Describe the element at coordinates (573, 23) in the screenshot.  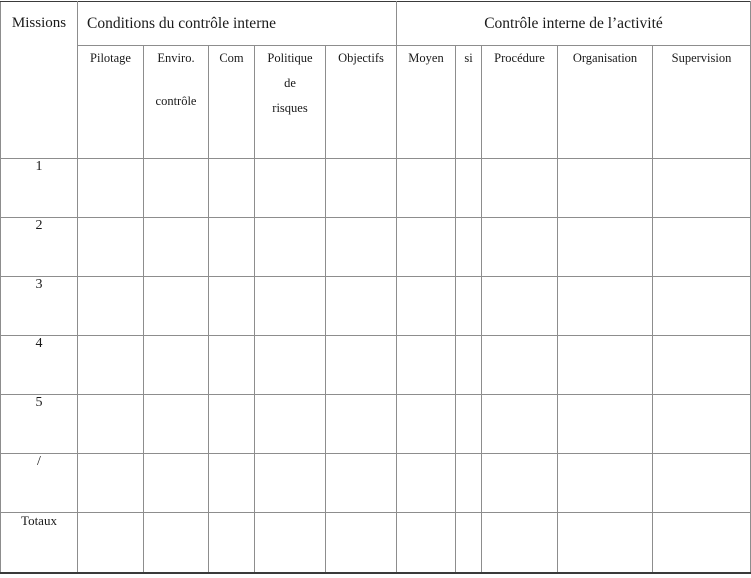
I see `group-header-controle-interne-activite: Contrôle interne de l’activité` at that location.